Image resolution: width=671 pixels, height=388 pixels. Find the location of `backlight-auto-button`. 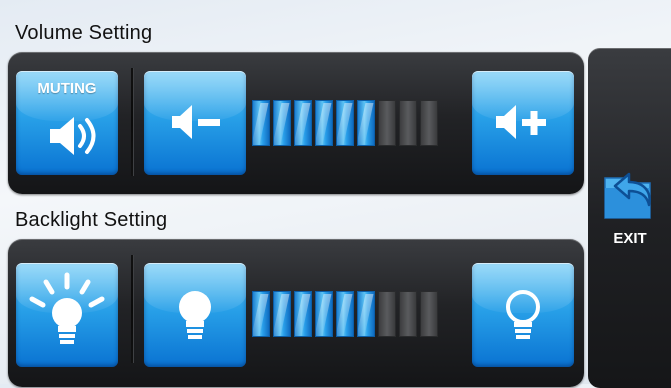

backlight-auto-button is located at coordinates (67, 315).